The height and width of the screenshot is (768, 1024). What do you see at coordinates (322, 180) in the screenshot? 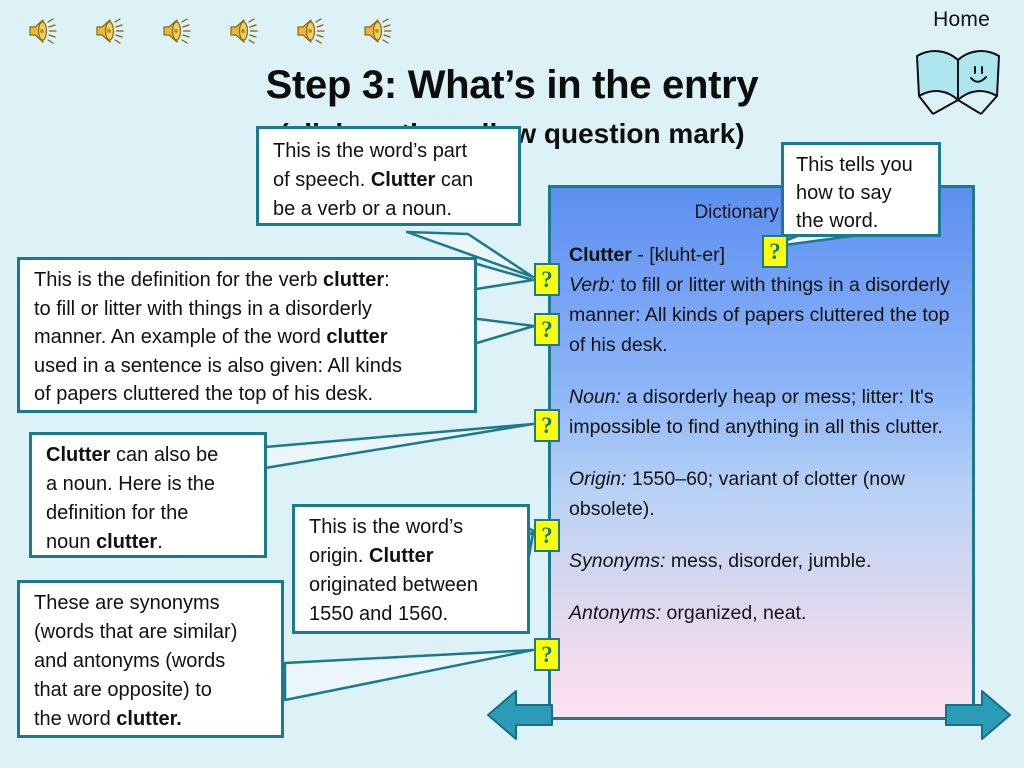
I see `callout-text: of speech.` at bounding box center [322, 180].